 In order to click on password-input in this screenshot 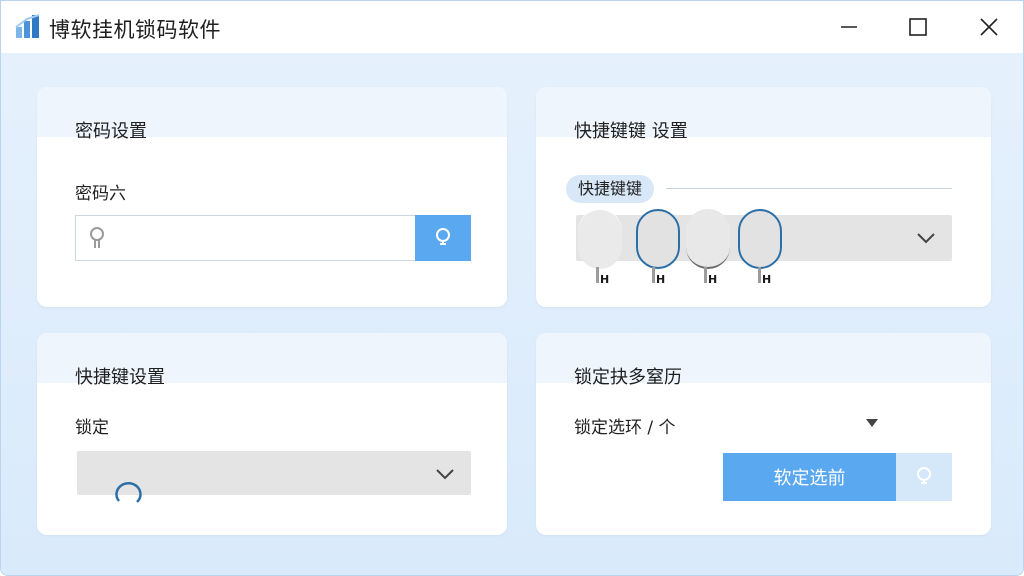, I will do `click(245, 238)`.